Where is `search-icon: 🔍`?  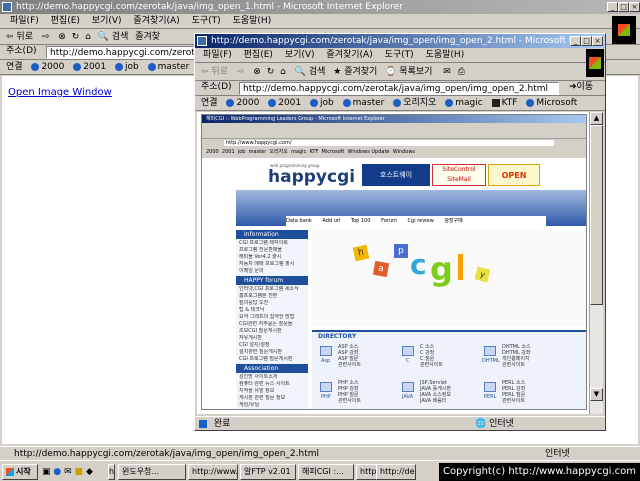
search-icon: 🔍 is located at coordinates (300, 72).